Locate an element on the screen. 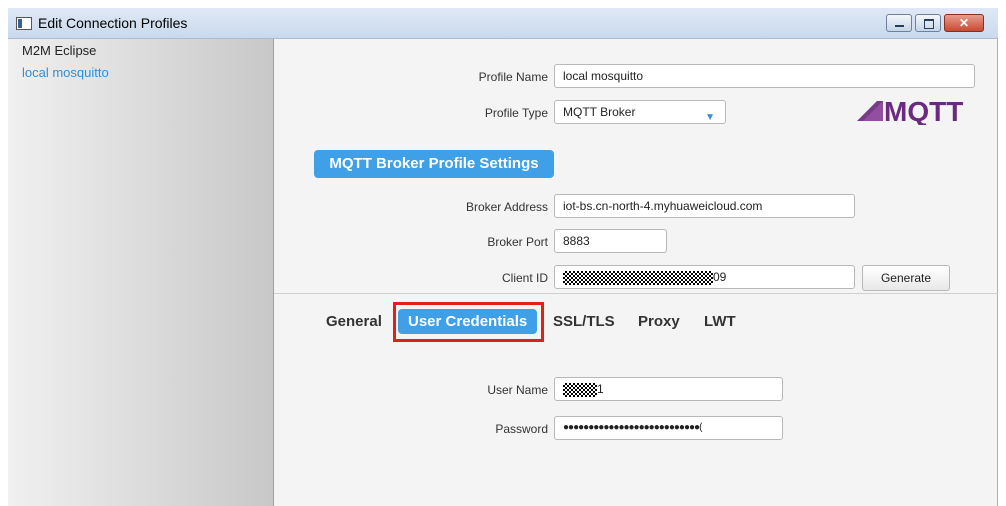 Image resolution: width=1006 pixels, height=506 pixels. minimize-button is located at coordinates (899, 23).